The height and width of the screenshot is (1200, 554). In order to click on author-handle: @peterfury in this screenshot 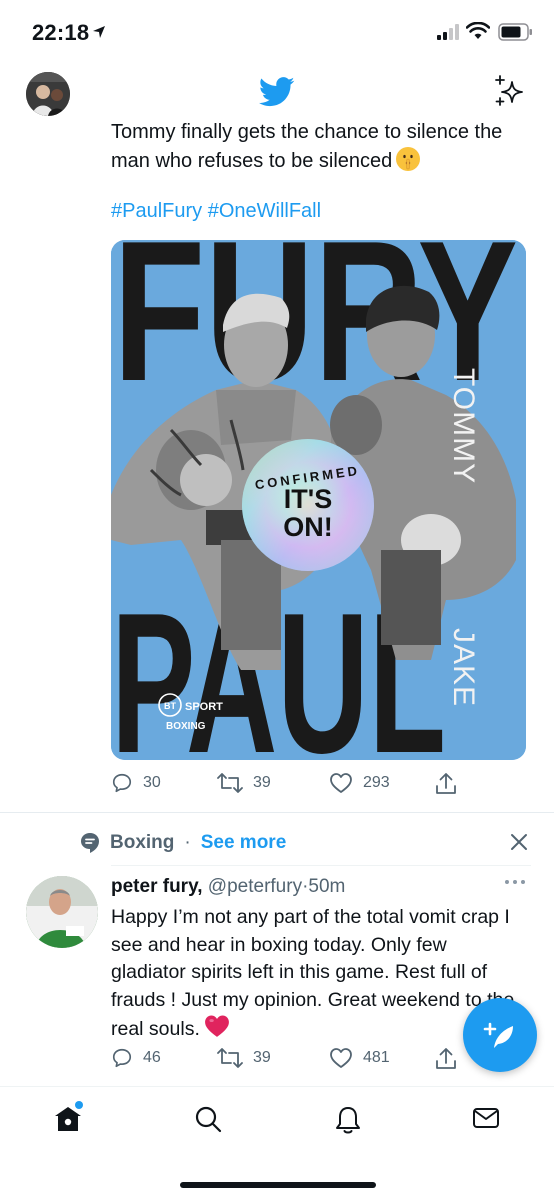, I will do `click(255, 886)`.